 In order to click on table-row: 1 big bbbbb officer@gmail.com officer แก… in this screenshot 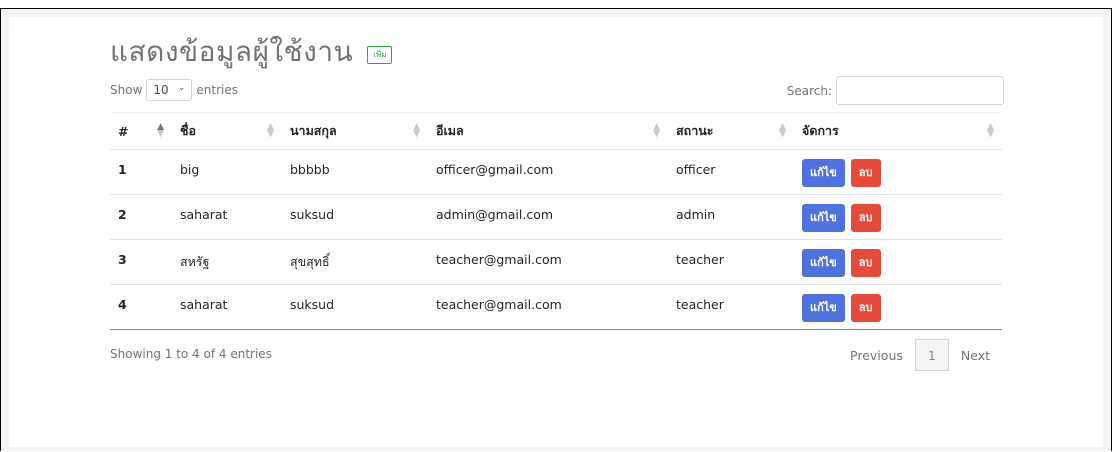, I will do `click(556, 172)`.